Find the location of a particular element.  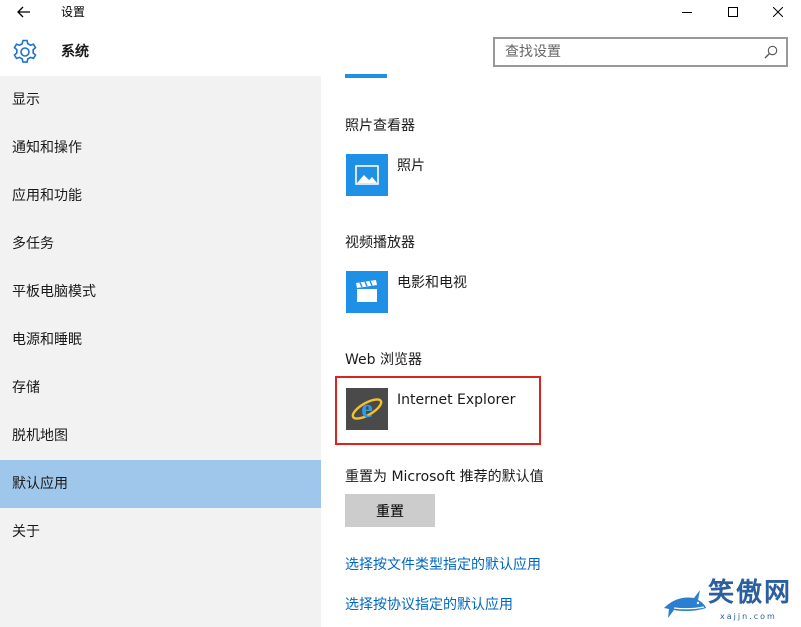

sidebar-item-label: 脱机地图 is located at coordinates (40, 436).